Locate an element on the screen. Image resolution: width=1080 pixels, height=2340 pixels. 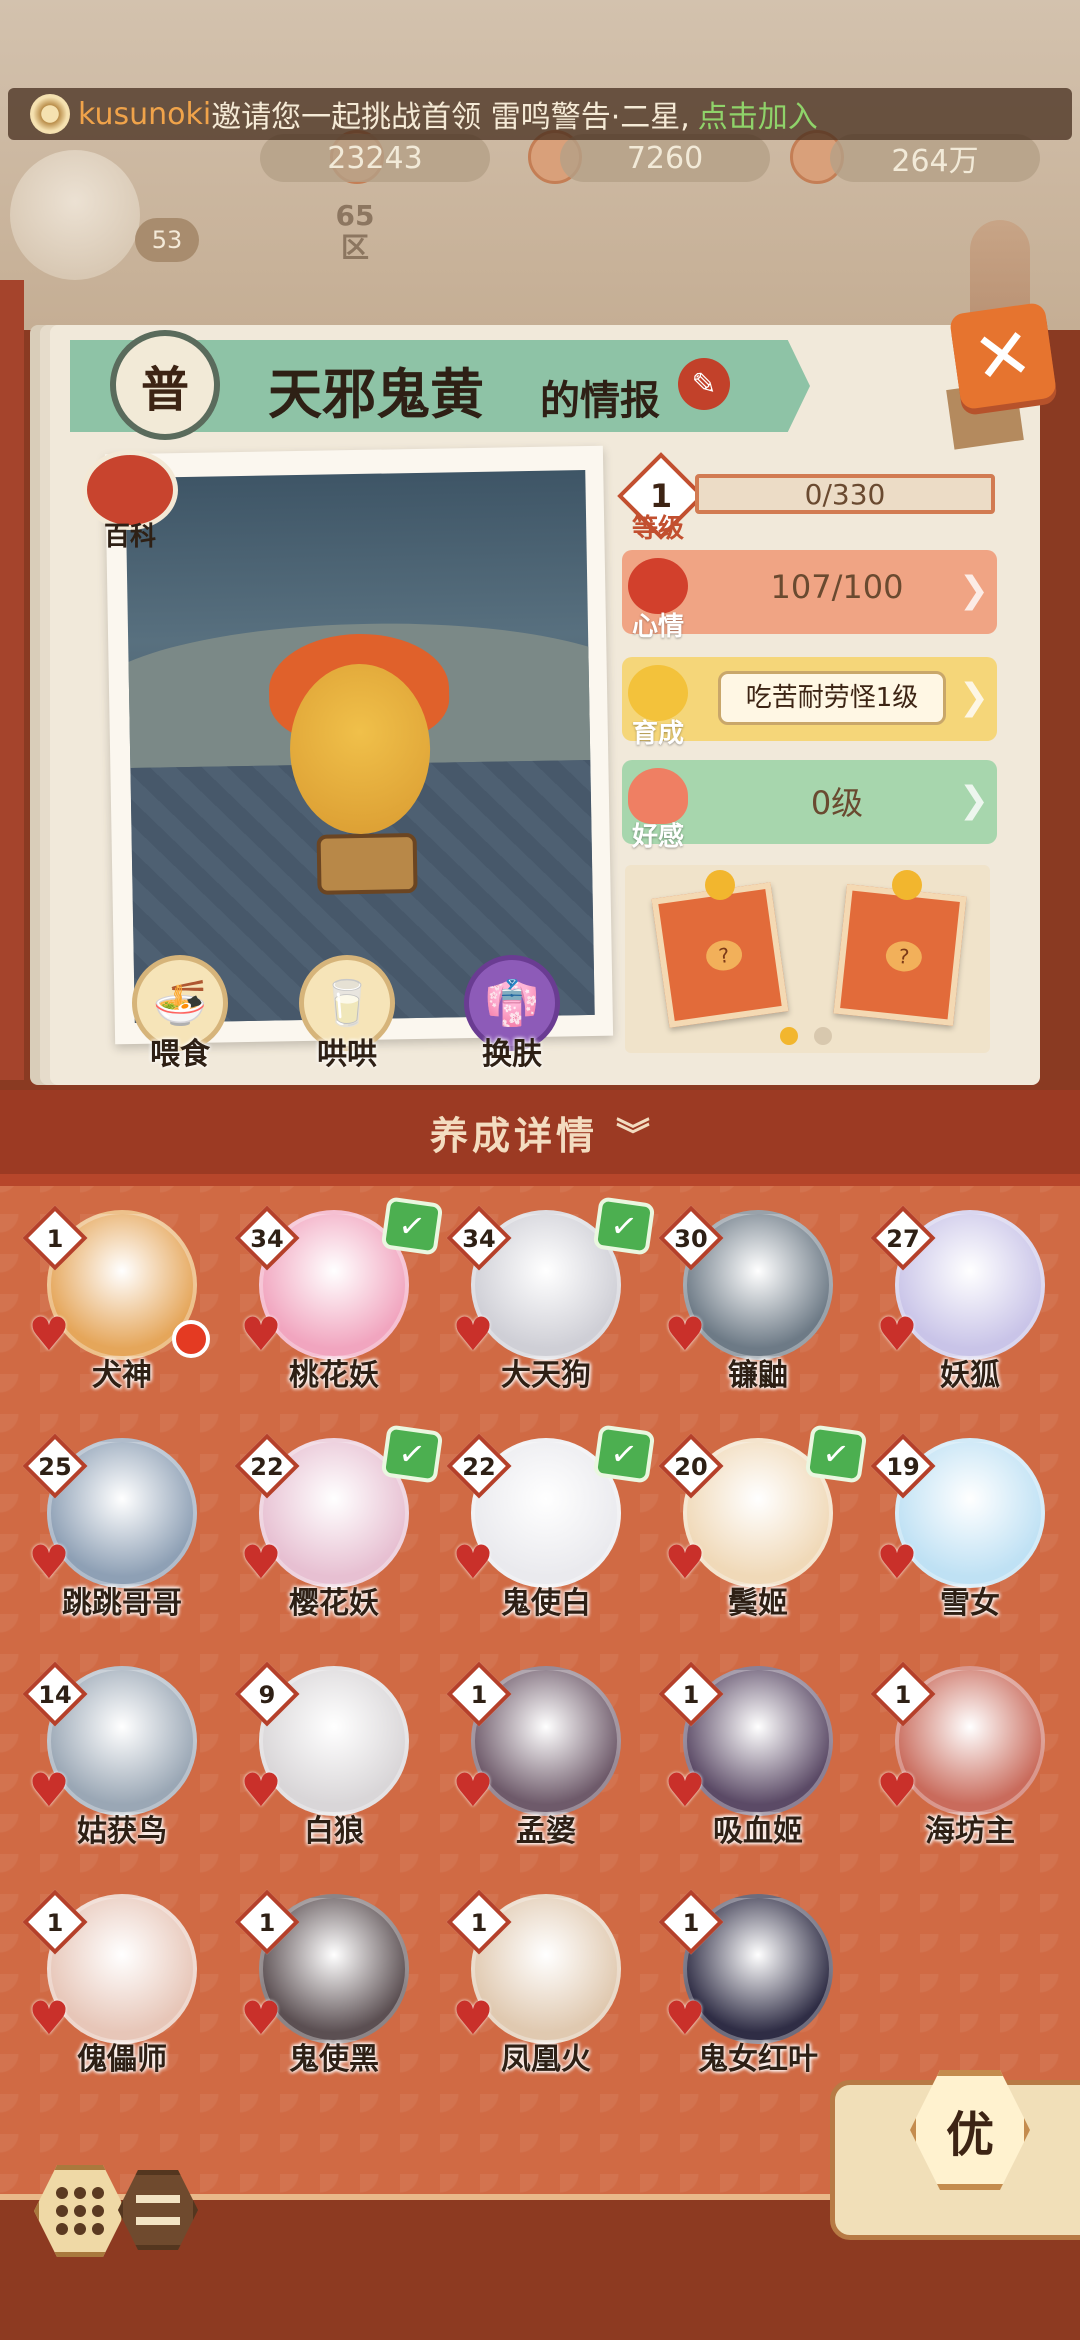
currency-coin: 264万 is located at coordinates (935, 158).